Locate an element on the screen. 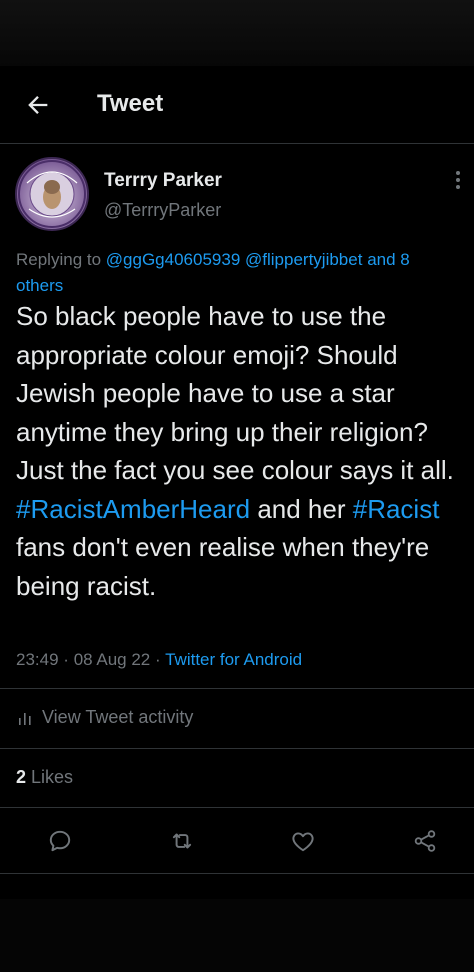 Image resolution: width=474 pixels, height=972 pixels. tweet-time: 23:49 is located at coordinates (37, 659).